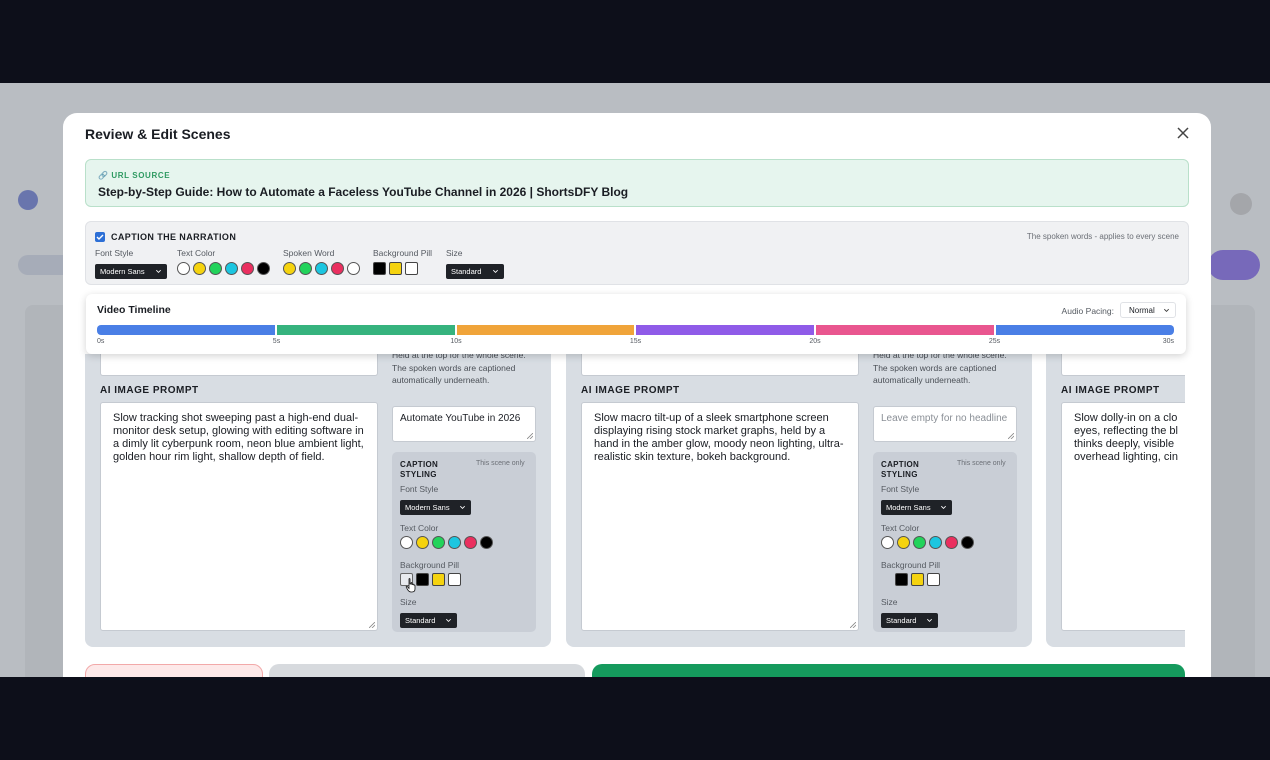 The image size is (1270, 760). I want to click on caption-background-pill-group: Background Pill, so click(402, 262).